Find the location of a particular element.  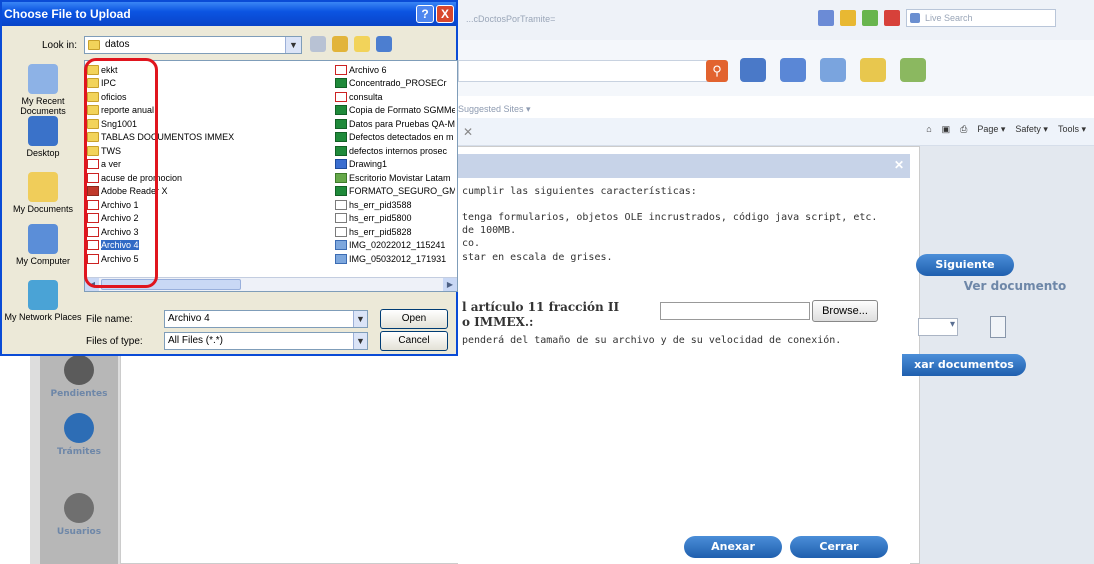

sidebar-item-tramites: Trámites is located at coordinates (79, 435).